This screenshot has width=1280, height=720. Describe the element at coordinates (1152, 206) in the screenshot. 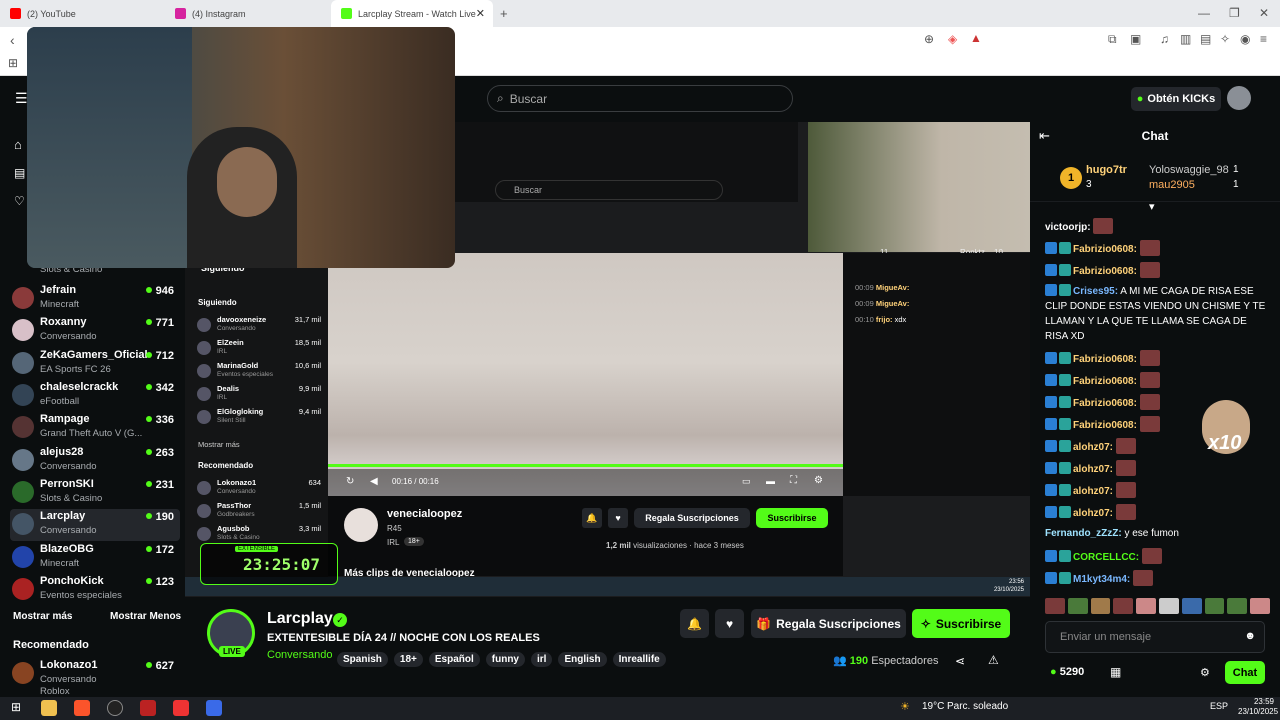

I see `expand-chevron-icon: ▾` at that location.